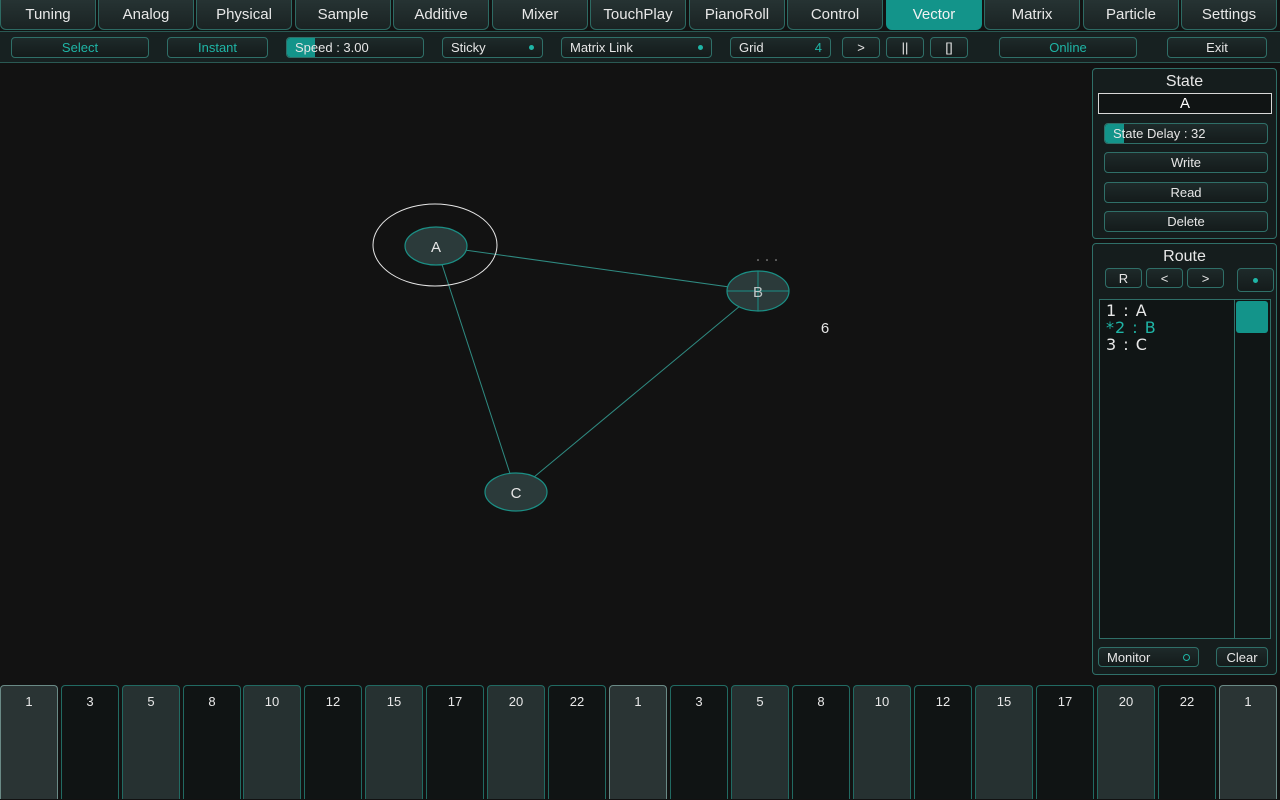 The image size is (1280, 800). Describe the element at coordinates (1186, 192) in the screenshot. I see `read-button: Read` at that location.